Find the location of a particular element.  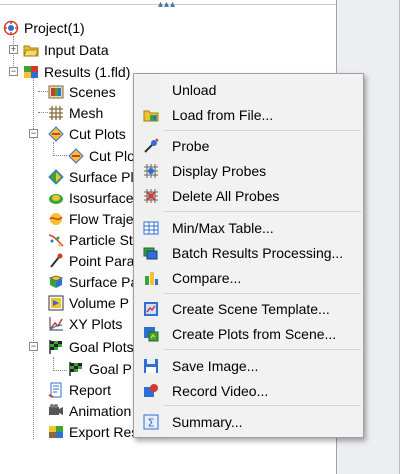

tree-item-label: Volume P is located at coordinates (99, 303).